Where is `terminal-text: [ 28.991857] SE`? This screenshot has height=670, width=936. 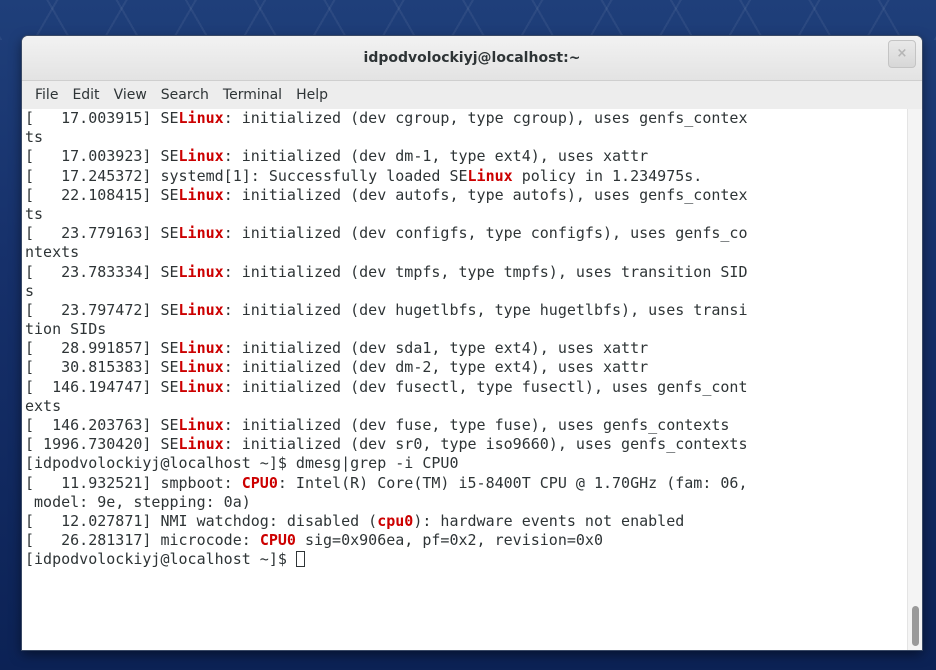
terminal-text: [ 28.991857] SE is located at coordinates (102, 348).